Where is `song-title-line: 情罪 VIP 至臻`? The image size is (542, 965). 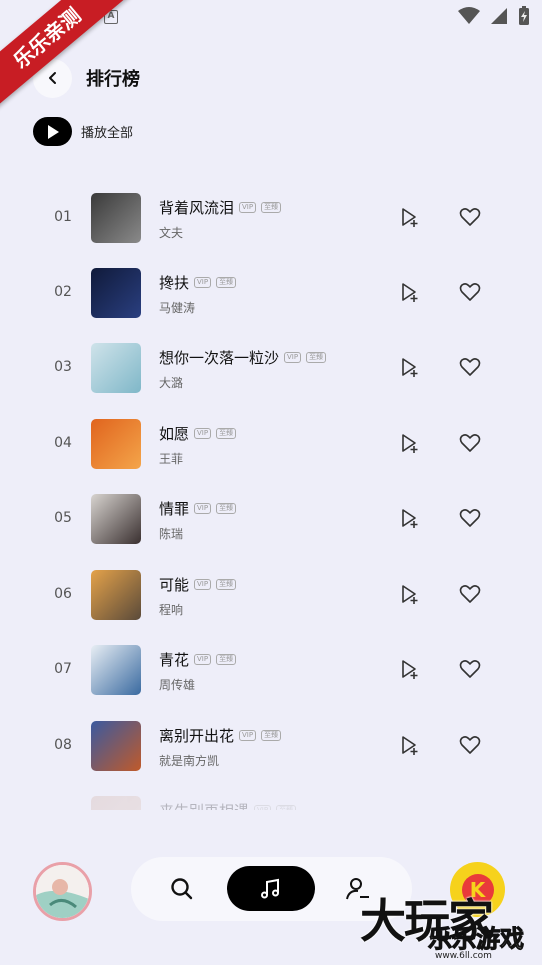
song-title-line: 情罪 VIP 至臻 is located at coordinates (198, 508).